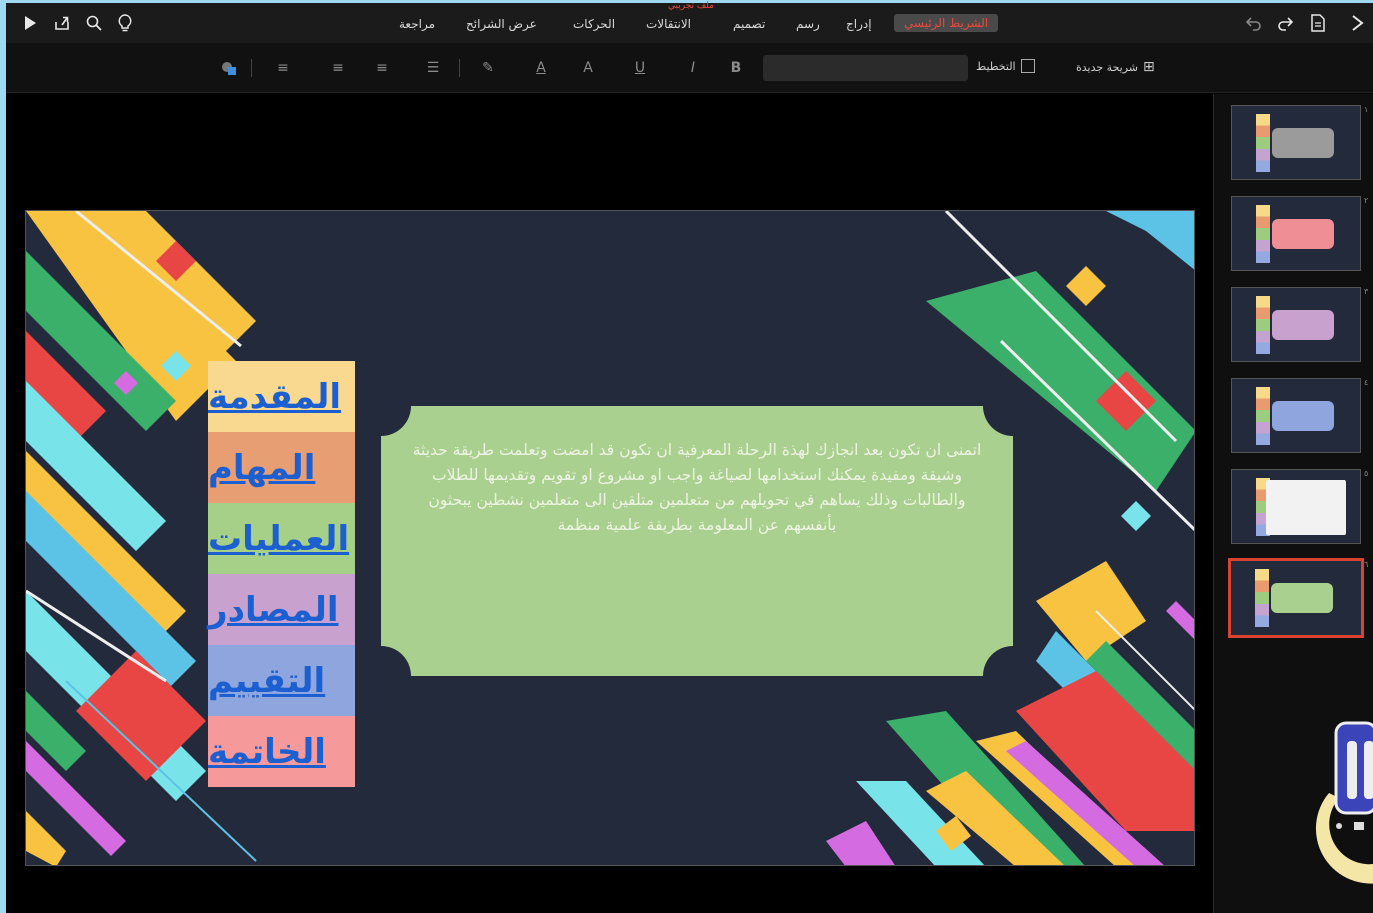 The height and width of the screenshot is (913, 1373). Describe the element at coordinates (1366, 382) in the screenshot. I see `thumb-number: ٤` at that location.